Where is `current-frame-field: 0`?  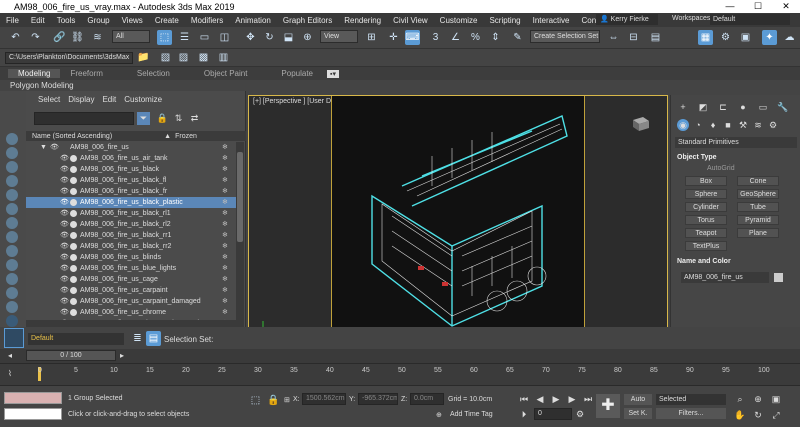 current-frame-field: 0 is located at coordinates (553, 414).